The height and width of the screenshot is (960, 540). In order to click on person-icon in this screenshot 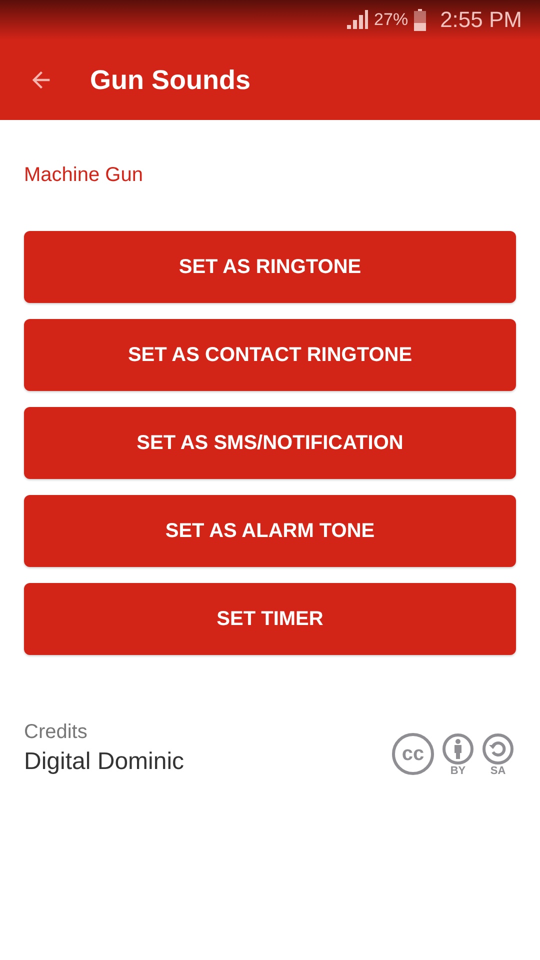, I will do `click(458, 749)`.